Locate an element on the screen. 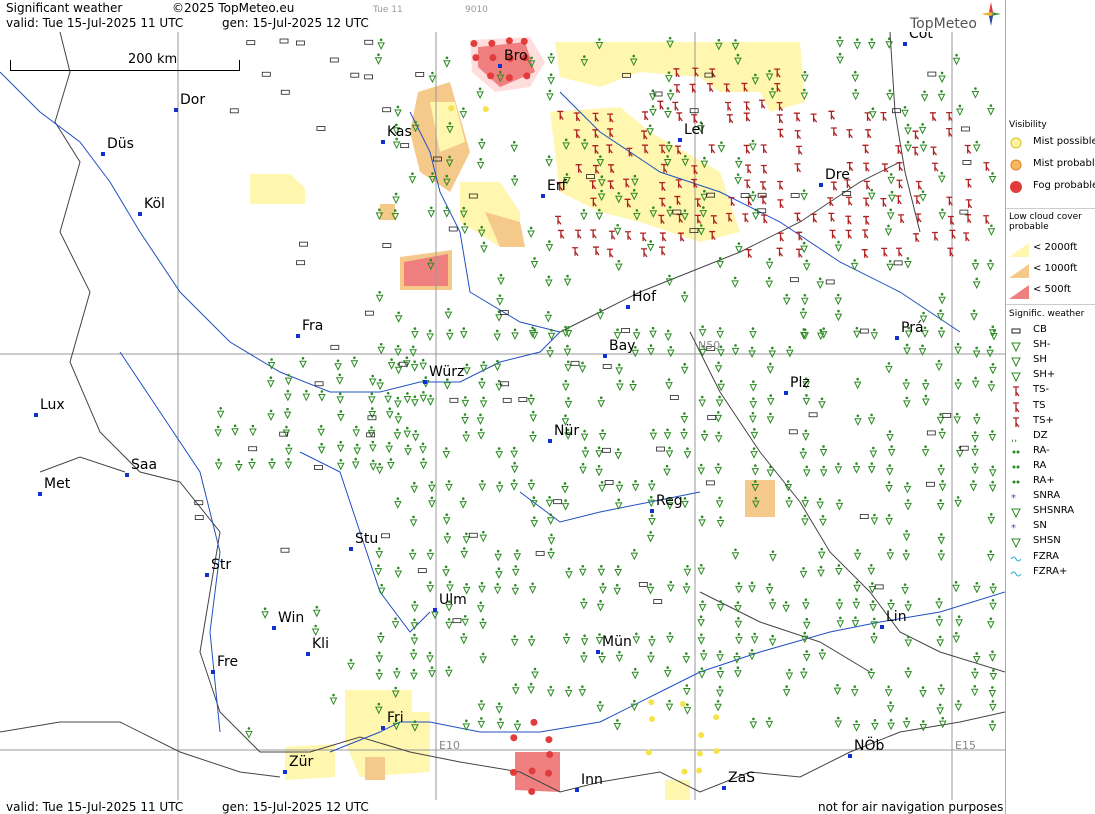  legend-sigwx-0: CB is located at coordinates (1051, 331).